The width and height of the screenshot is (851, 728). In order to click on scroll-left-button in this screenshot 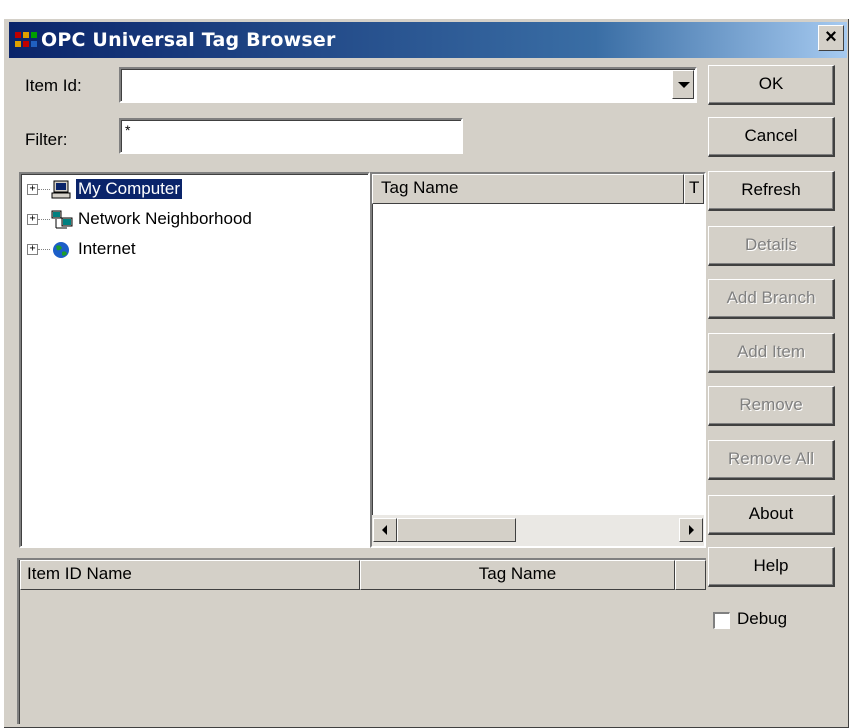, I will do `click(385, 530)`.